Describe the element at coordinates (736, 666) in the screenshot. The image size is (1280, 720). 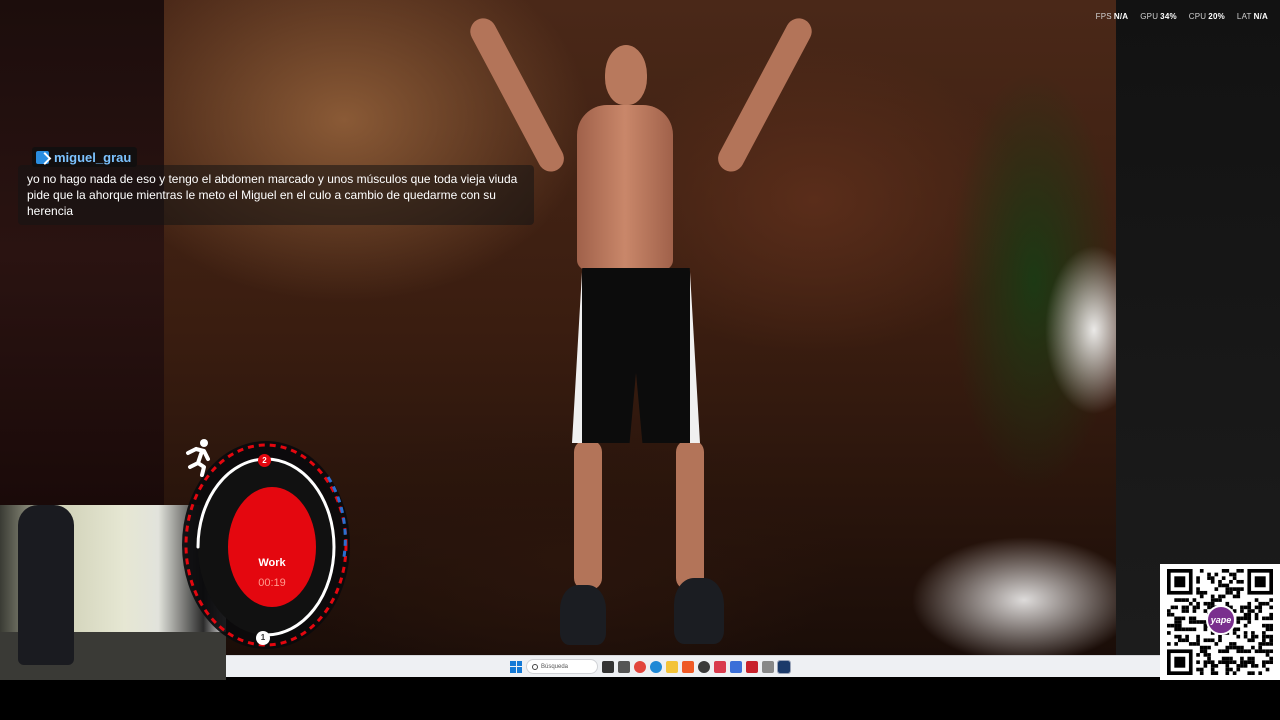
I see `app-blue-icon` at that location.